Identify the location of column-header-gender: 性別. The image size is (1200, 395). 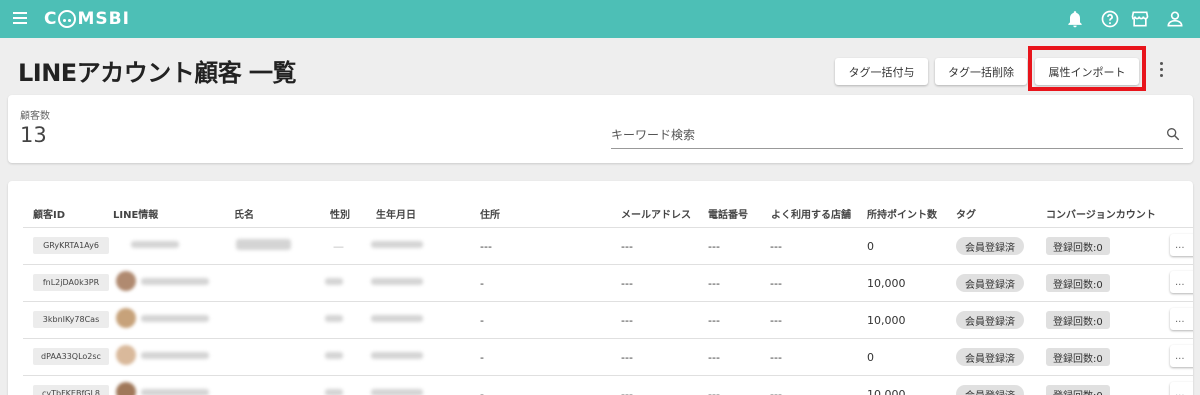
(340, 213).